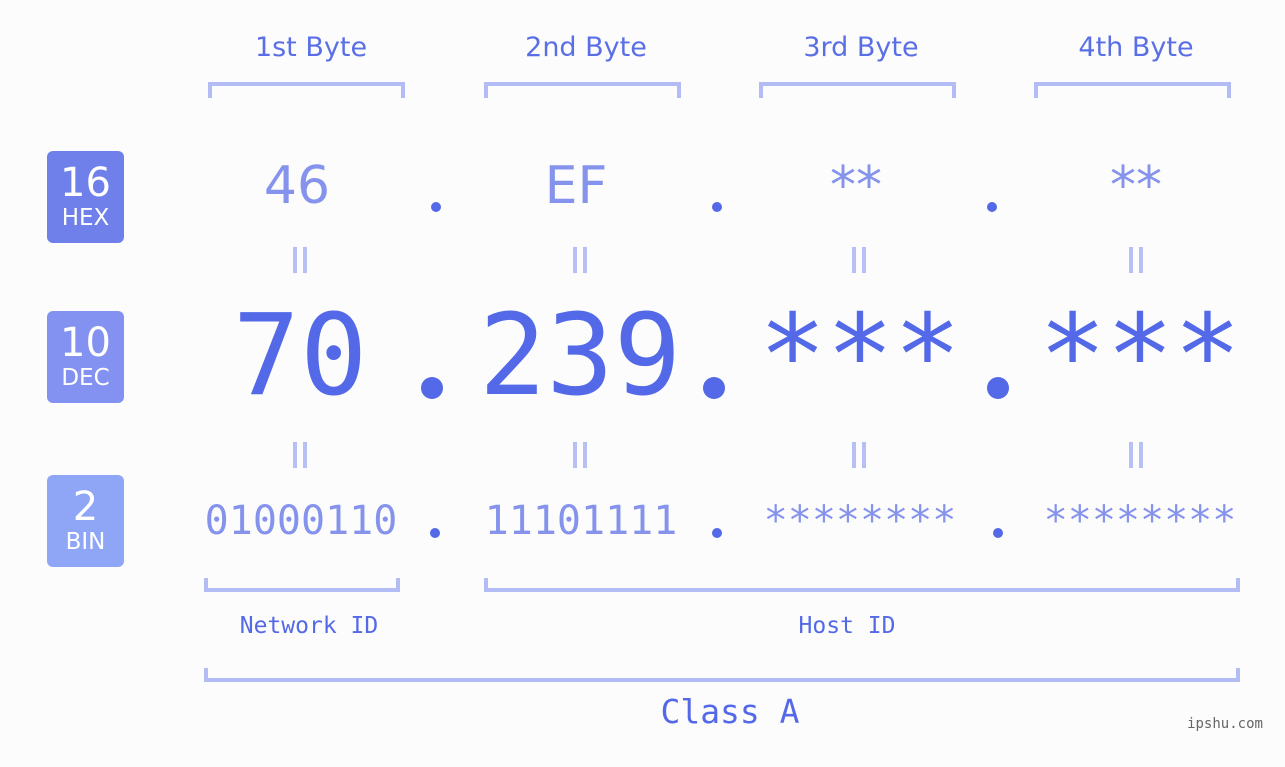 This screenshot has height=767, width=1285. I want to click on bin-octet-1: 01000110, so click(301, 521).